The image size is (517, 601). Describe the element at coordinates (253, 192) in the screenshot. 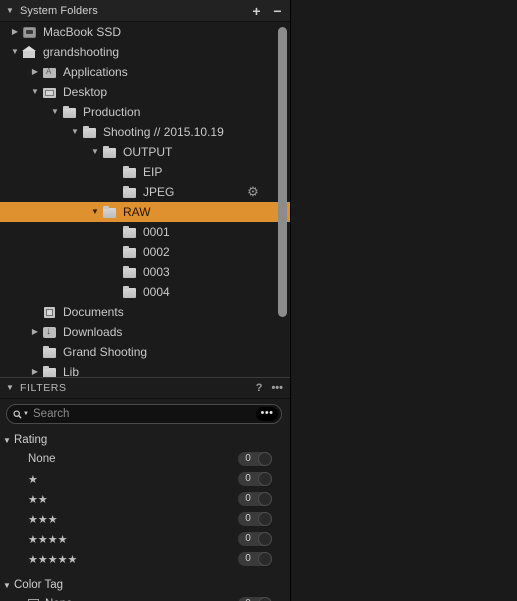

I see `gear-icon: ⚙` at that location.